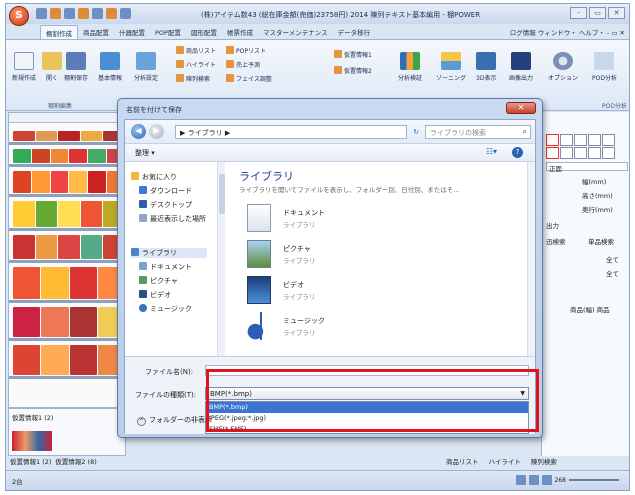  What do you see at coordinates (24, 61) in the screenshot?
I see `new-file-icon` at bounding box center [24, 61].